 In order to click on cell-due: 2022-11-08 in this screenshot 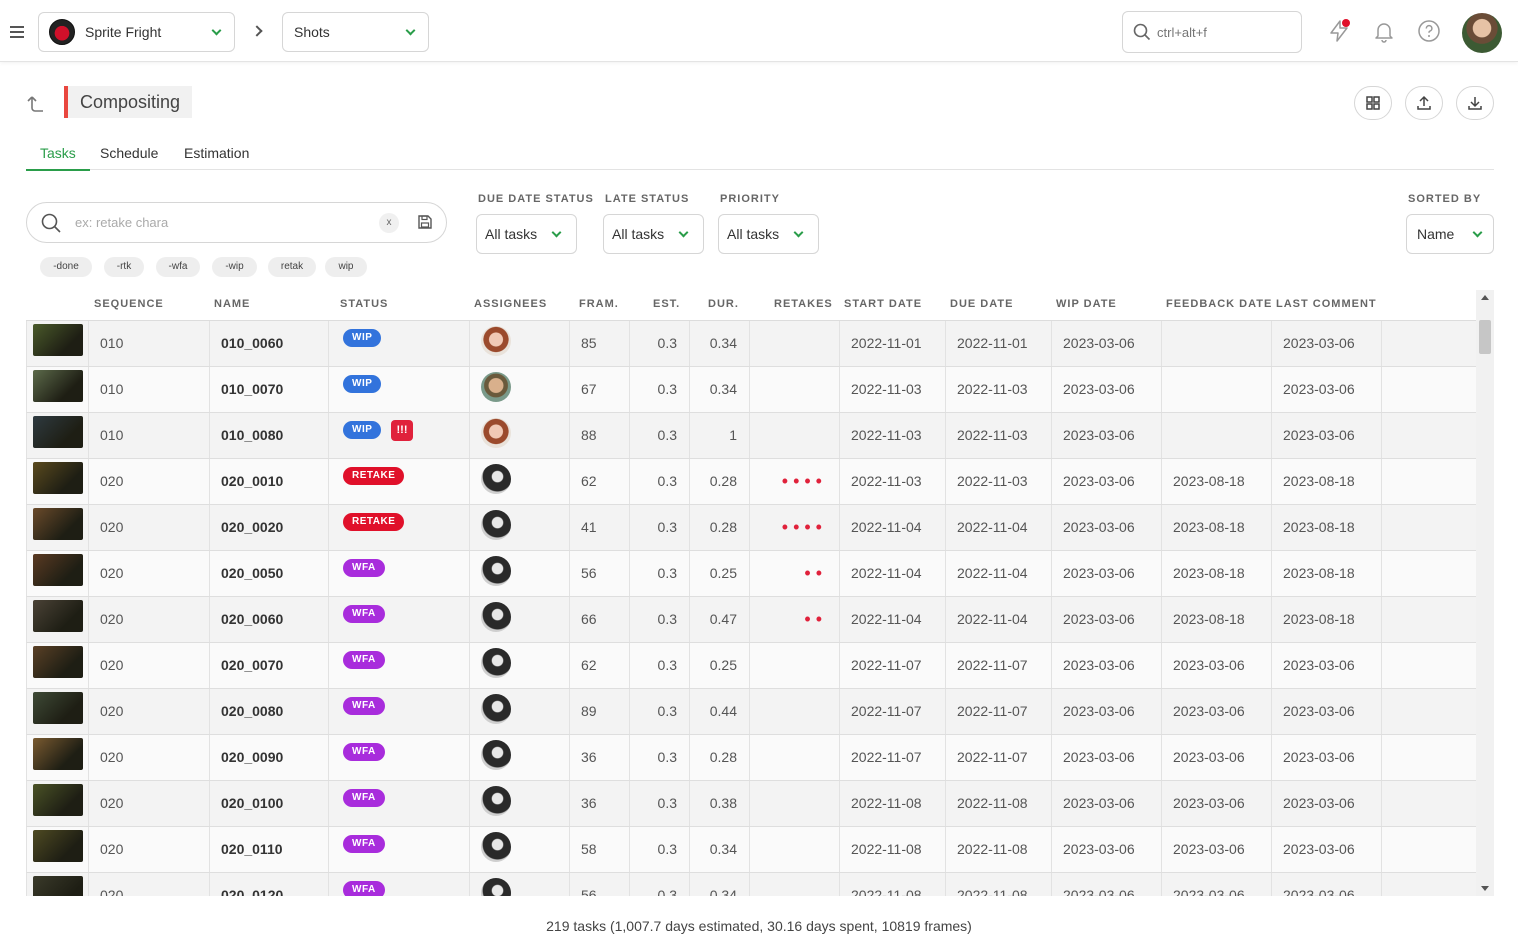, I will do `click(999, 849)`.